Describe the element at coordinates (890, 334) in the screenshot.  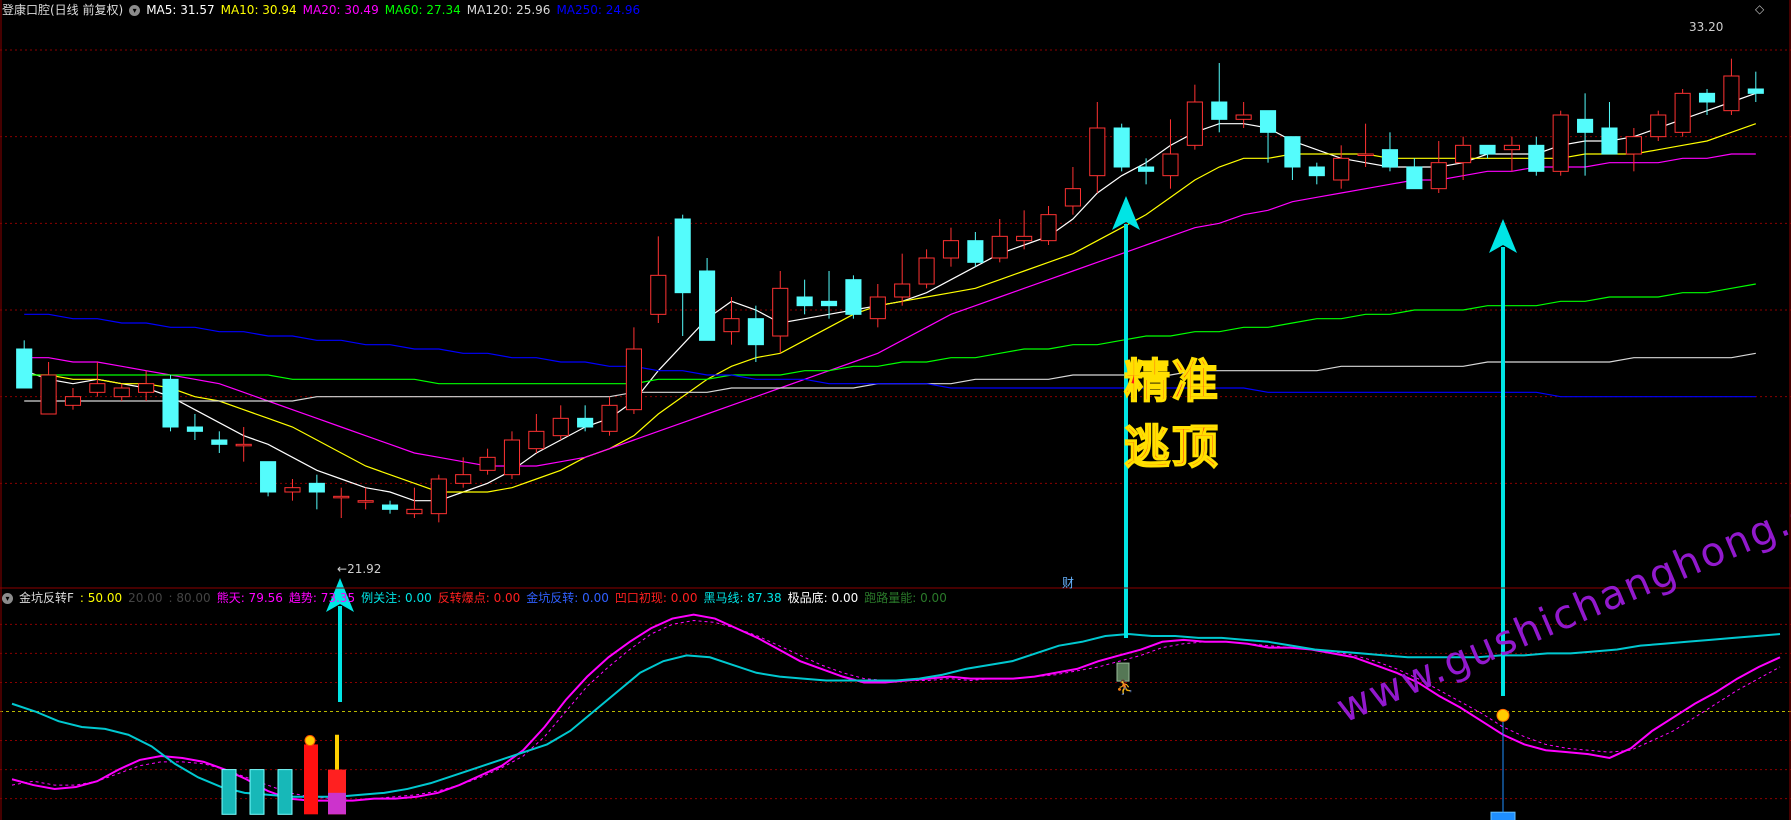
I see `ma-line-ma60` at that location.